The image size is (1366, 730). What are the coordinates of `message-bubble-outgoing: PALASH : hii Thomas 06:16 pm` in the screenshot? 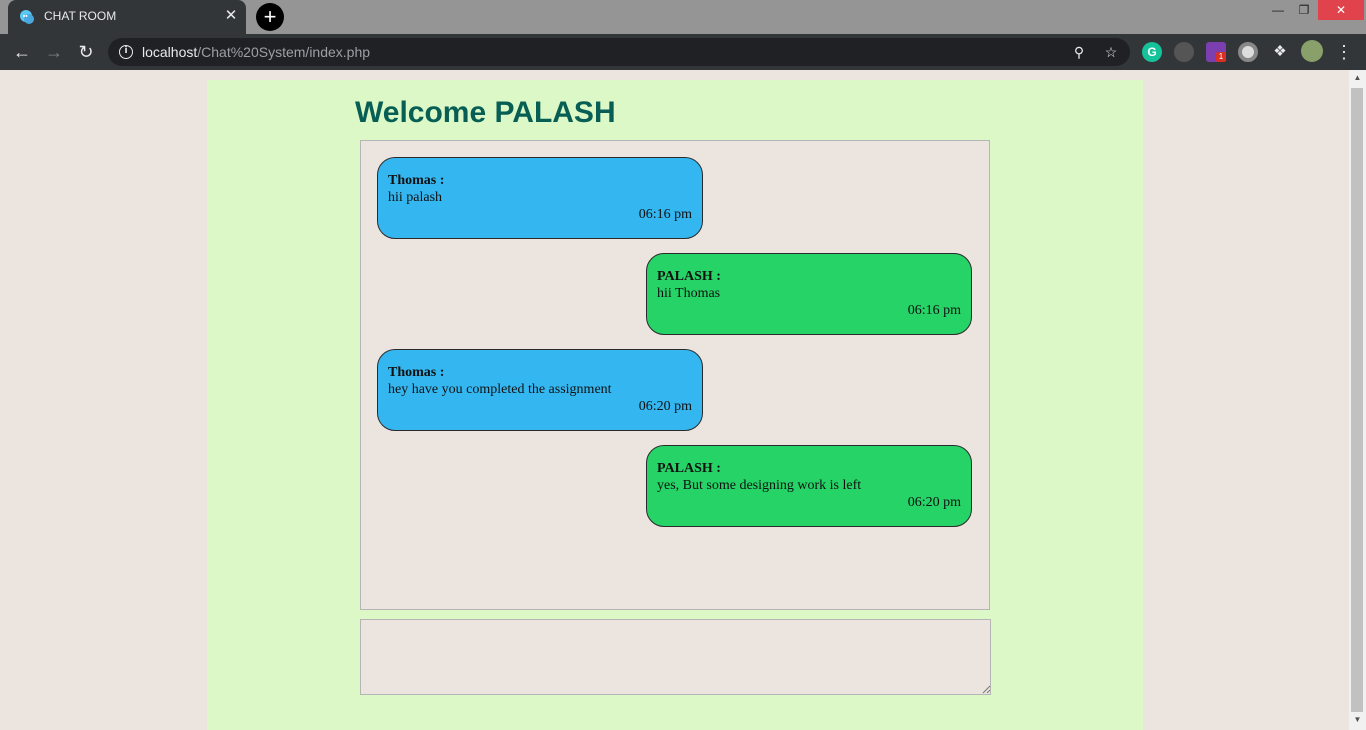 It's located at (809, 294).